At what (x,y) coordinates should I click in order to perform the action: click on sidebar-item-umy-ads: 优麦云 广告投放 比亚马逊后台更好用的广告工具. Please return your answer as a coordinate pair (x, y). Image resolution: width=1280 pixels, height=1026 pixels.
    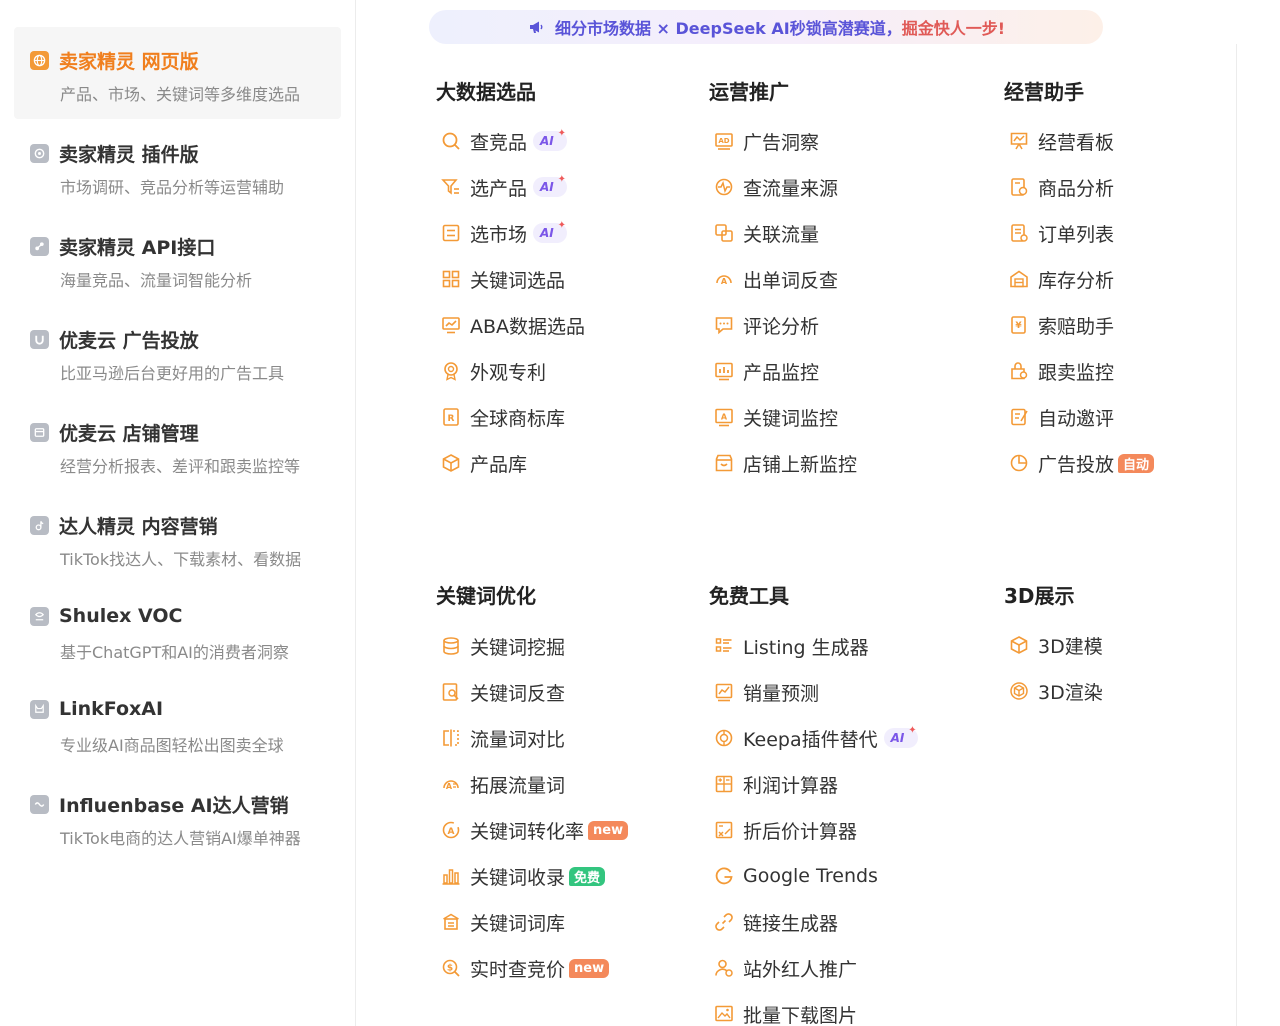
    Looking at the image, I should click on (177, 352).